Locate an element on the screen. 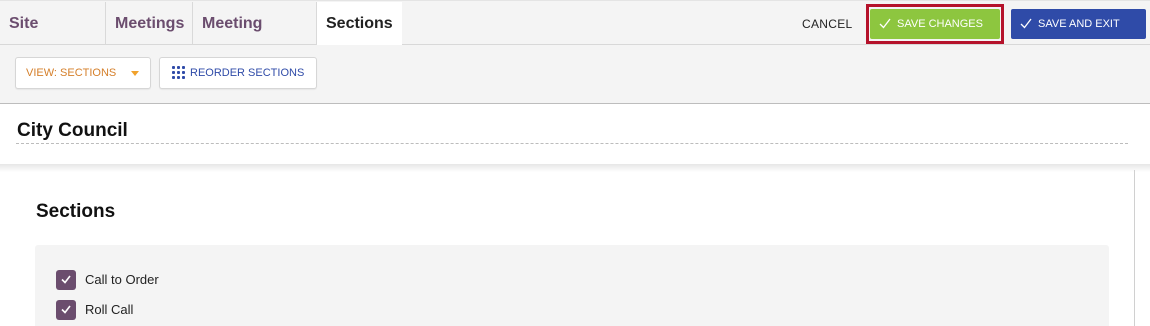  section-item-label: Roll Call is located at coordinates (109, 309).